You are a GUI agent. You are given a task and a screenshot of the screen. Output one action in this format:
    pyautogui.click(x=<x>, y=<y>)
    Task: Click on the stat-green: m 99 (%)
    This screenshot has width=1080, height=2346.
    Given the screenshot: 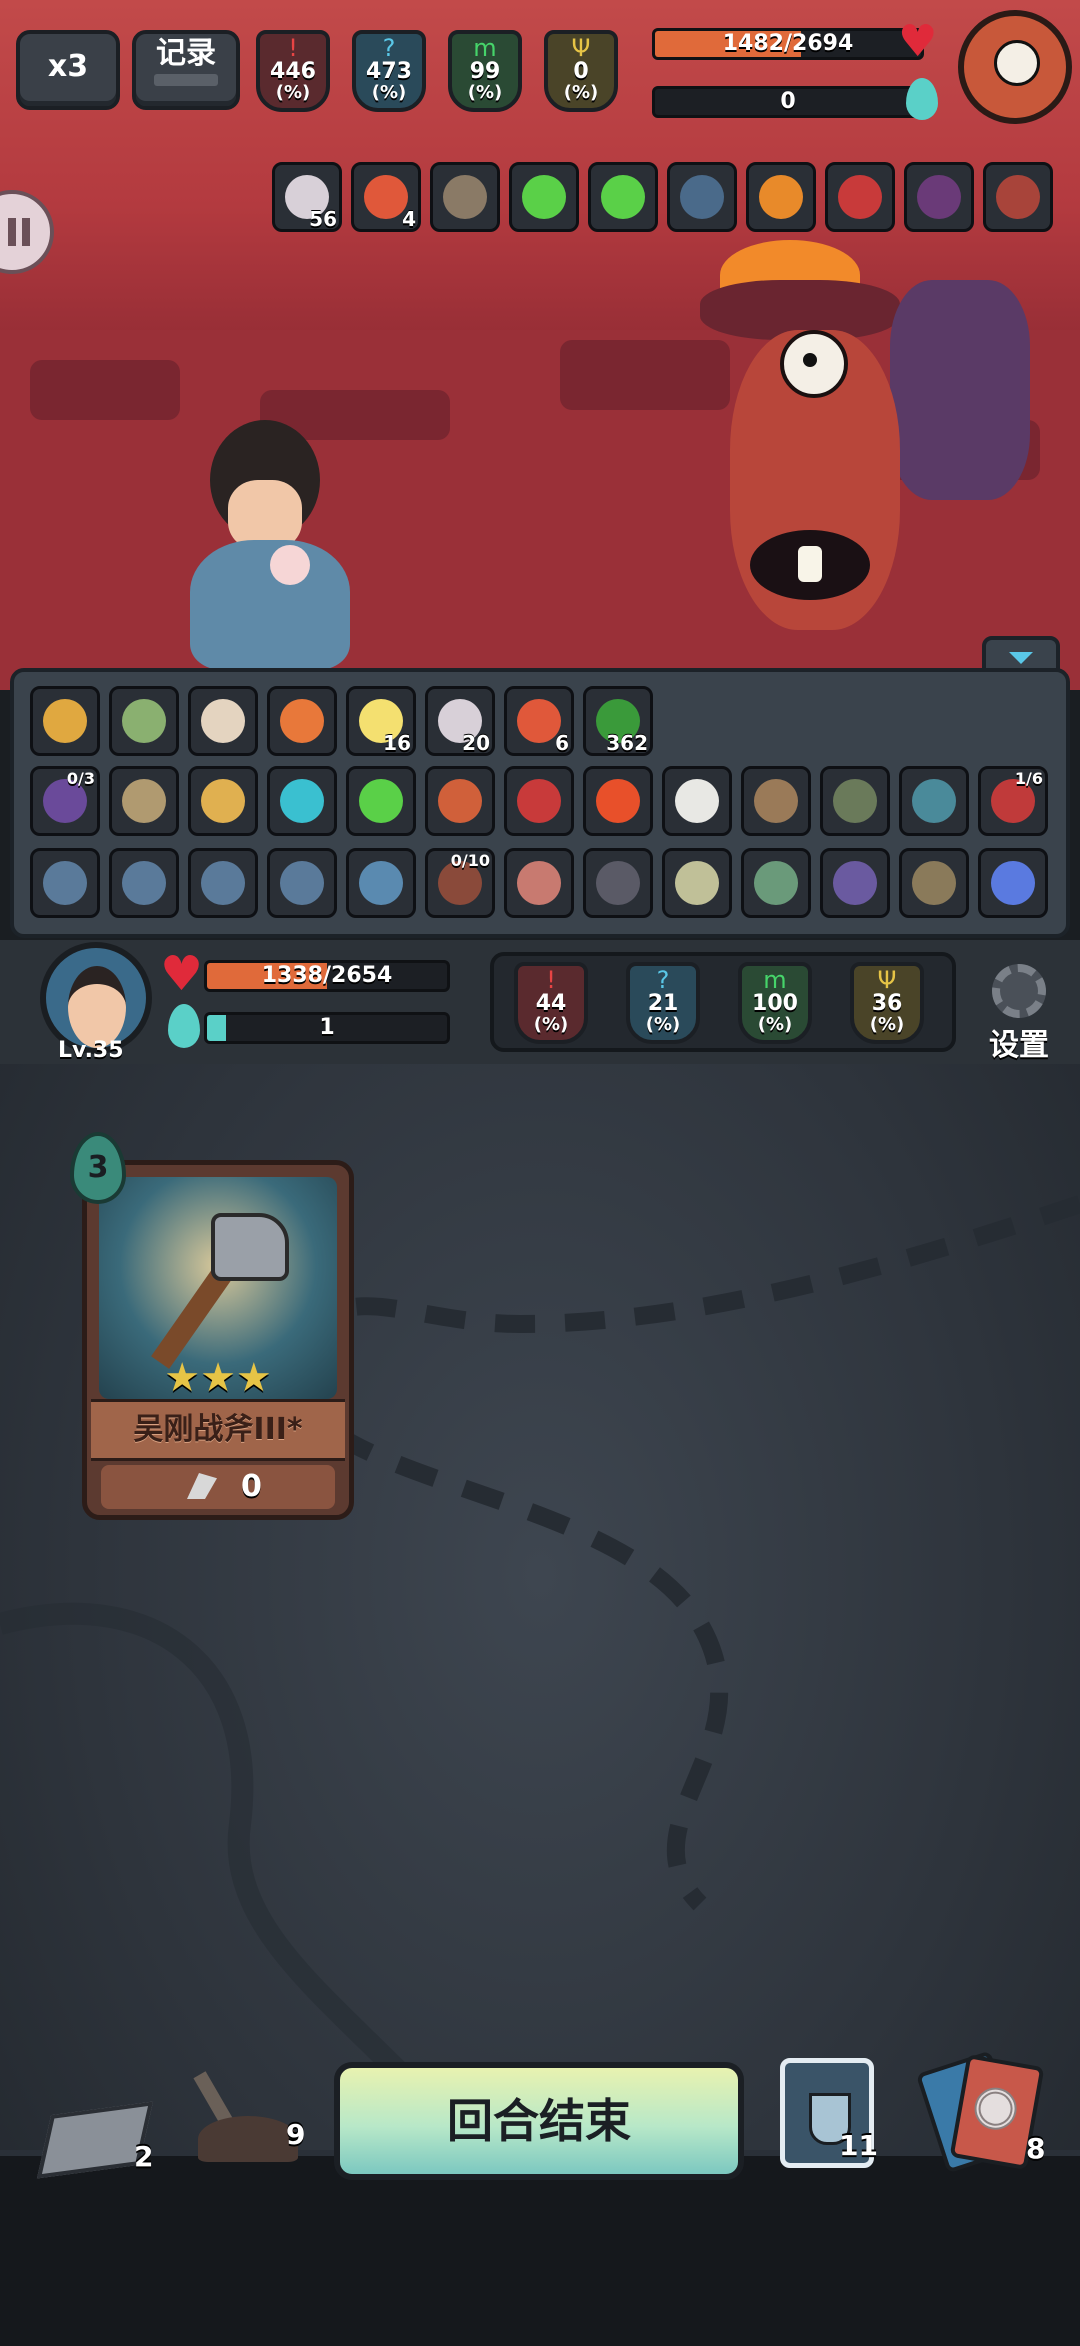 What is the action you would take?
    pyautogui.click(x=485, y=71)
    